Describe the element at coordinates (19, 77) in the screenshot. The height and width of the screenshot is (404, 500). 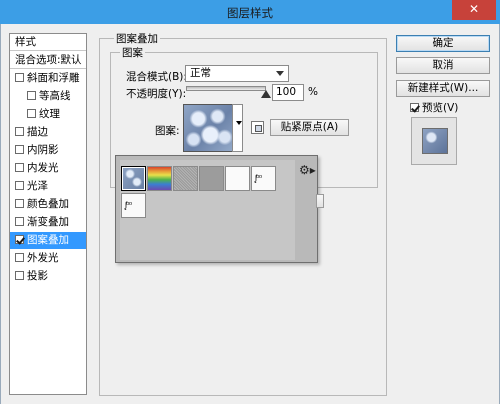
I see `bevel-emboss-checkbox` at that location.